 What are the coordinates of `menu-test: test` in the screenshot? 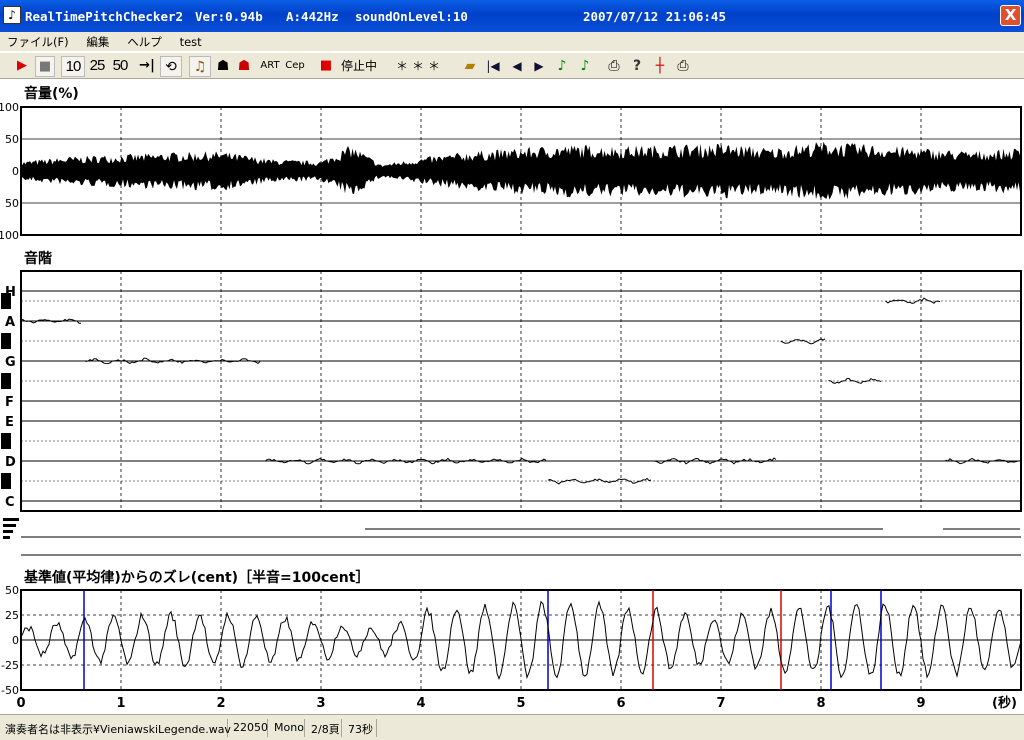 It's located at (191, 41).